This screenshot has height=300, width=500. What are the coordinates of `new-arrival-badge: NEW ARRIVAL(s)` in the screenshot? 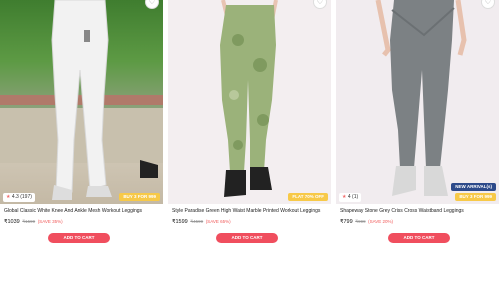 It's located at (473, 187).